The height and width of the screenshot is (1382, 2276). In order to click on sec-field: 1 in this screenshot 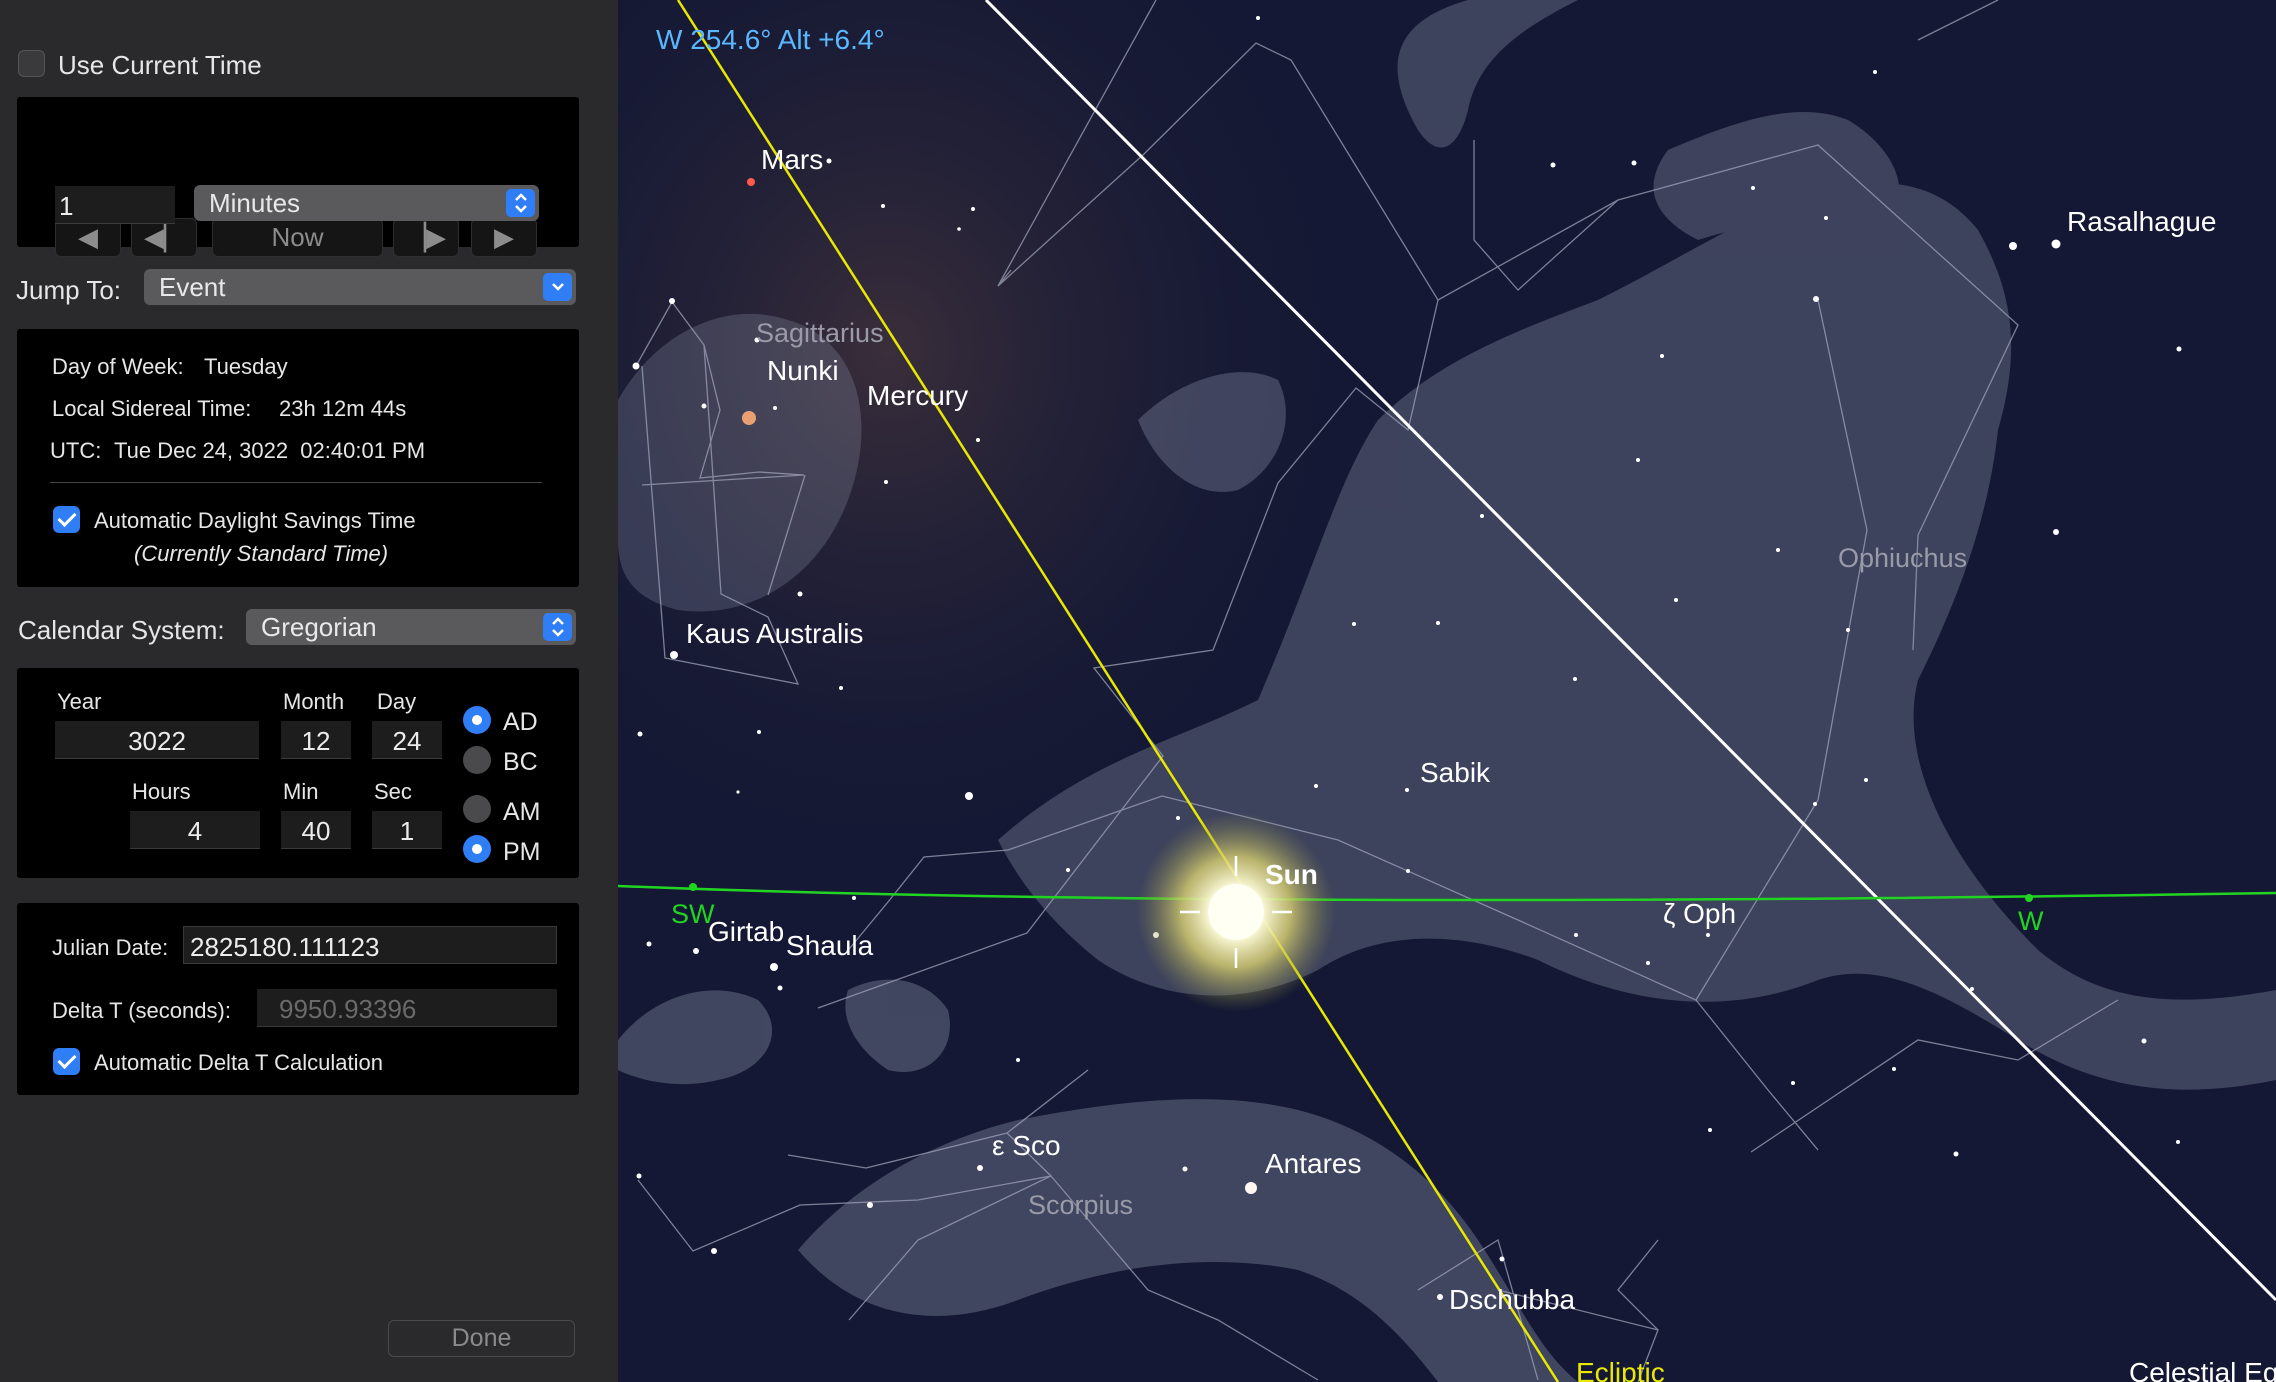, I will do `click(407, 830)`.